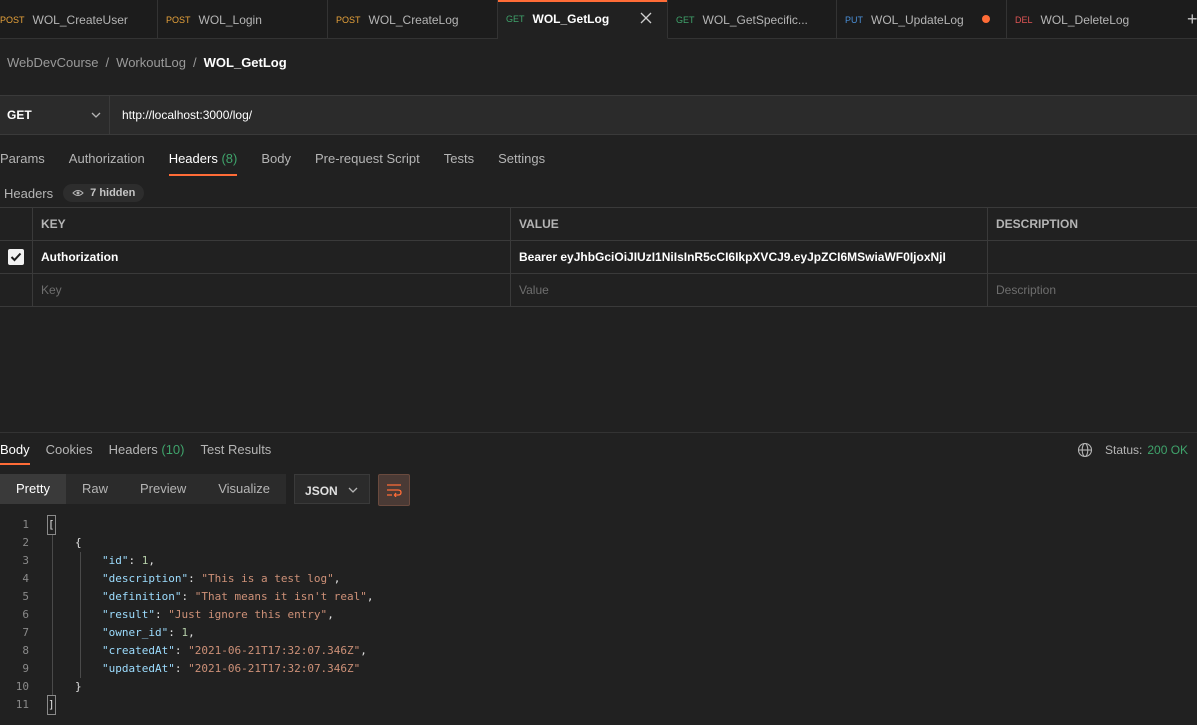 Image resolution: width=1197 pixels, height=725 pixels. Describe the element at coordinates (244, 489) in the screenshot. I see `view-visualize-button: Visualize` at that location.